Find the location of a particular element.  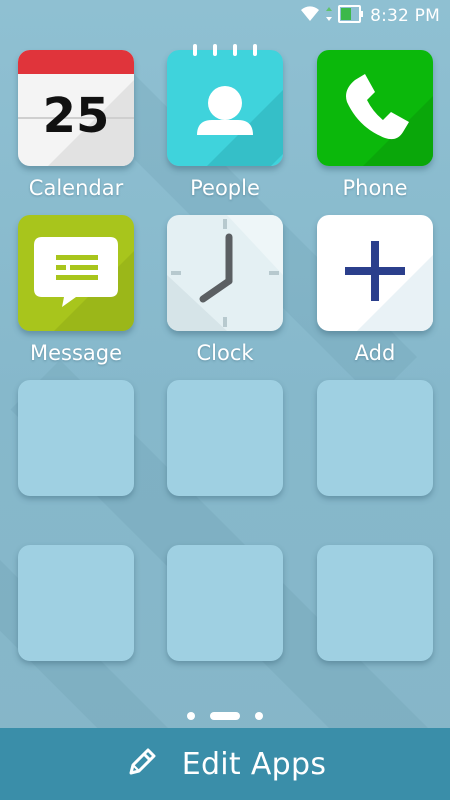

phone-app-tile is located at coordinates (375, 108).